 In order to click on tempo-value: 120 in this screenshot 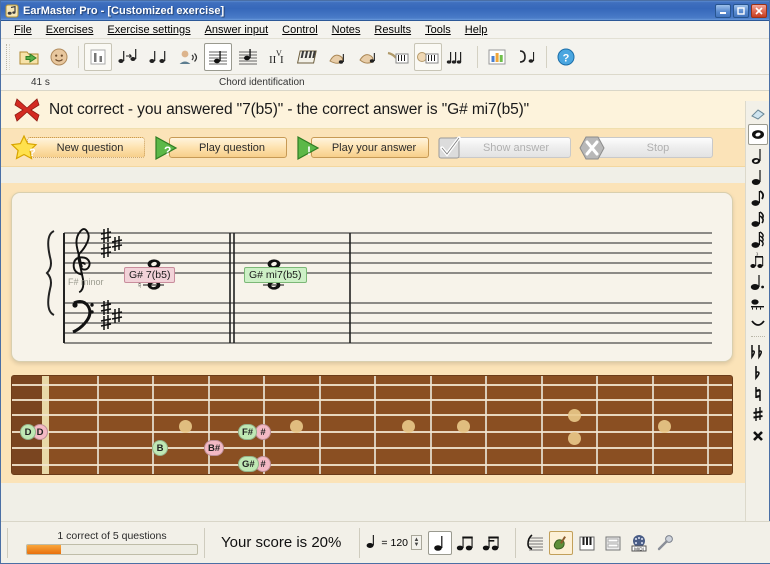, I will do `click(400, 543)`.